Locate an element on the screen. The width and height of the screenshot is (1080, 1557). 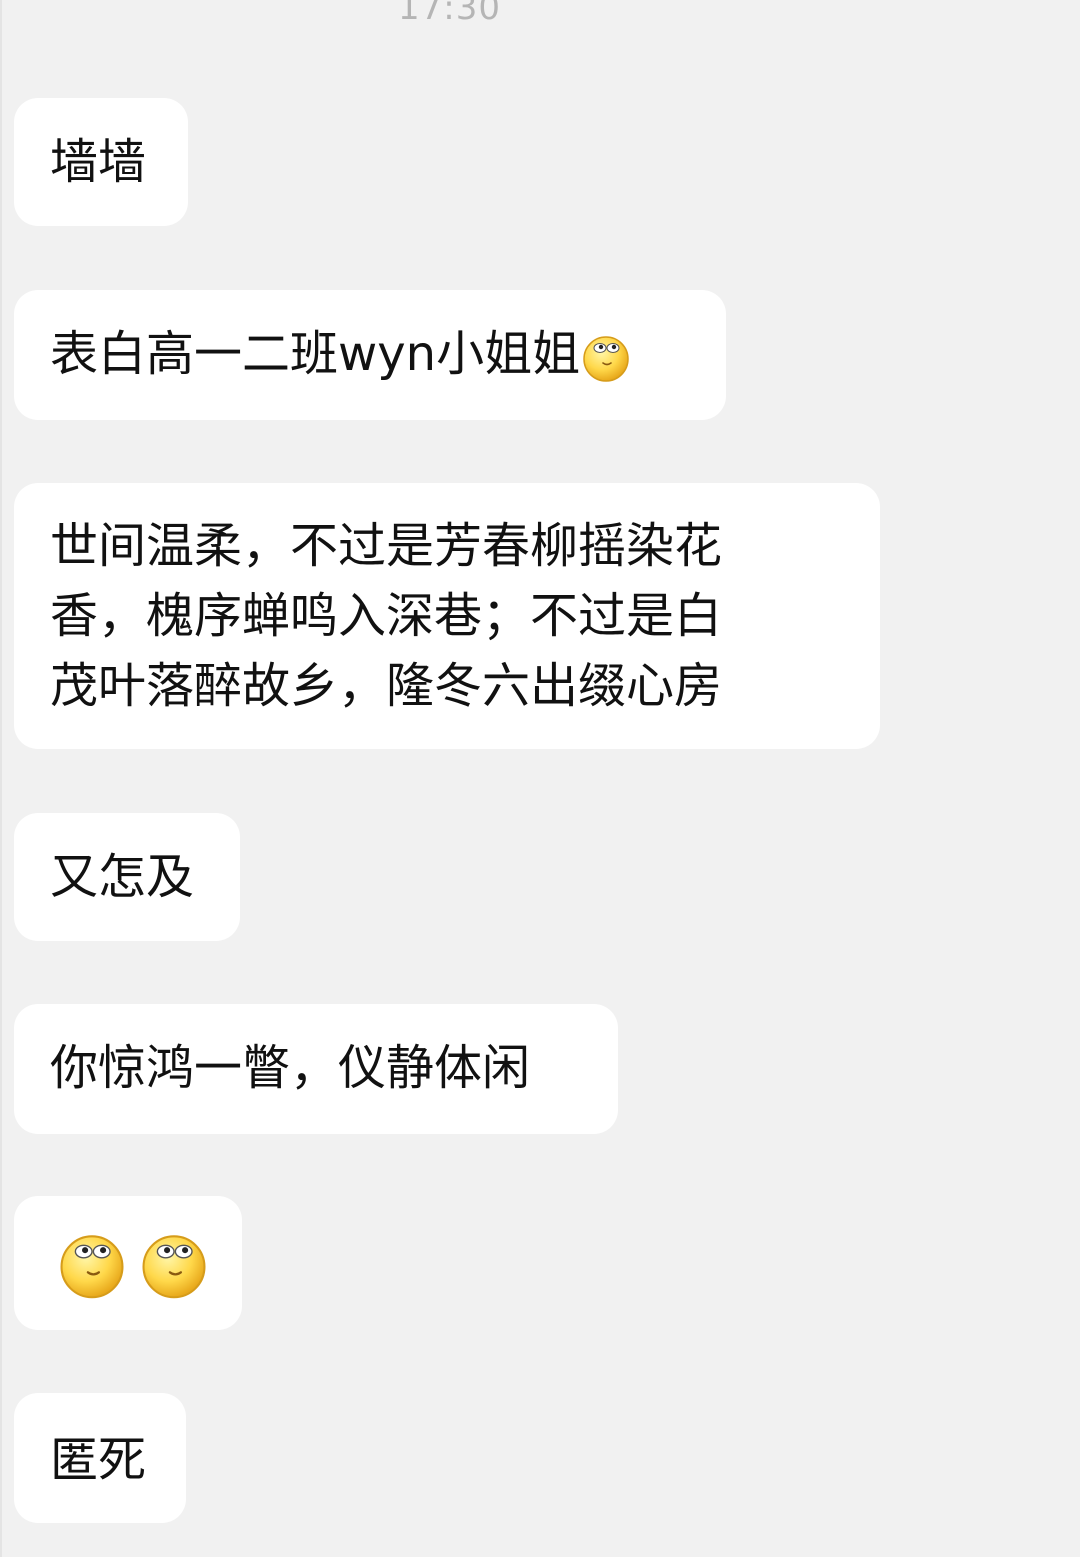
message-text: 又怎及 is located at coordinates (122, 877).